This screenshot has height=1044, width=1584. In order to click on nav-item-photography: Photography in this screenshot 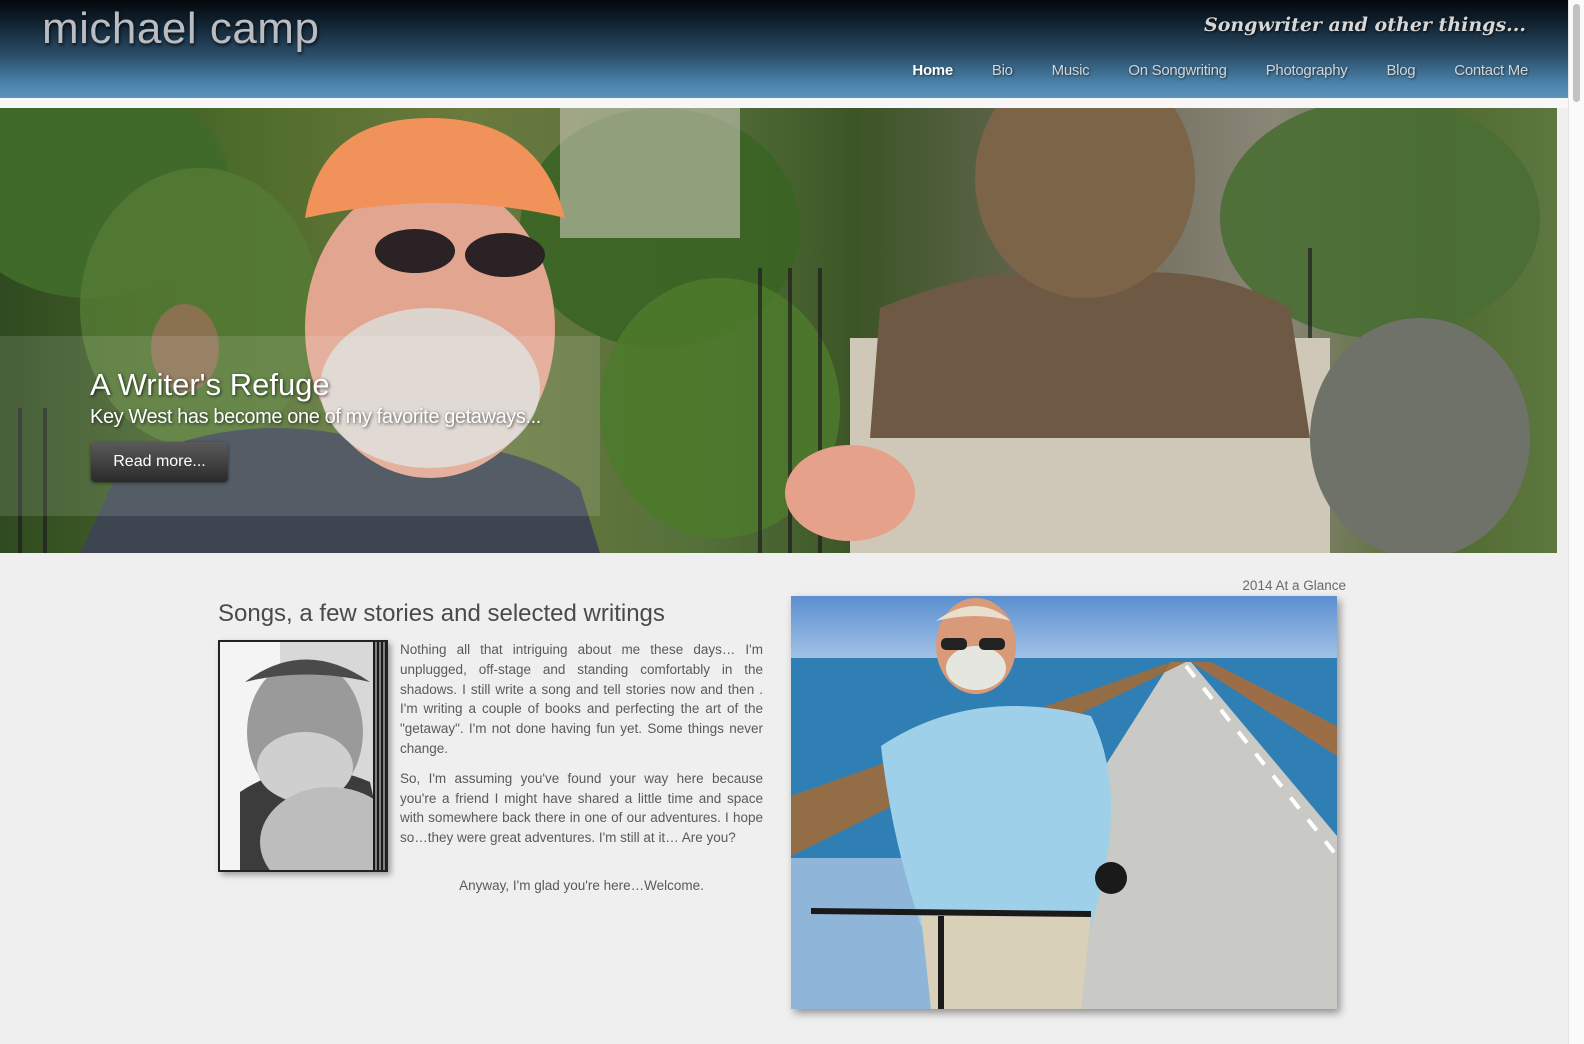, I will do `click(1307, 70)`.